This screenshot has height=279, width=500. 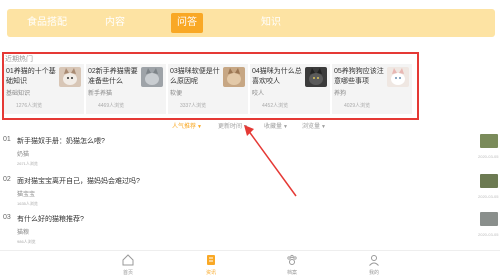 What do you see at coordinates (18, 94) in the screenshot?
I see `hot-card-category: 基础知识` at bounding box center [18, 94].